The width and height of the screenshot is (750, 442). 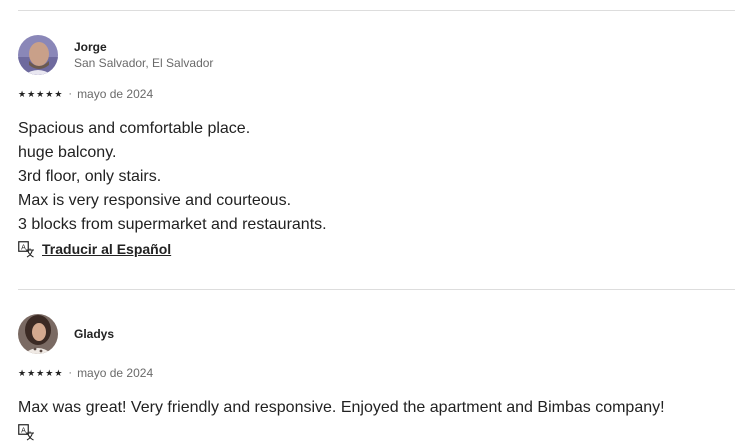 I want to click on top-divider, so click(x=376, y=10).